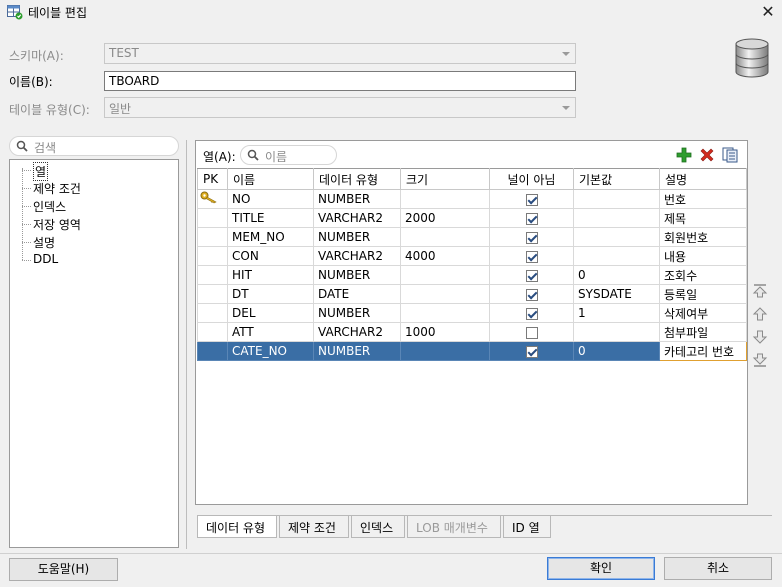 The width and height of the screenshot is (782, 587). I want to click on table-row: NO NUMBER 번호, so click(472, 199).